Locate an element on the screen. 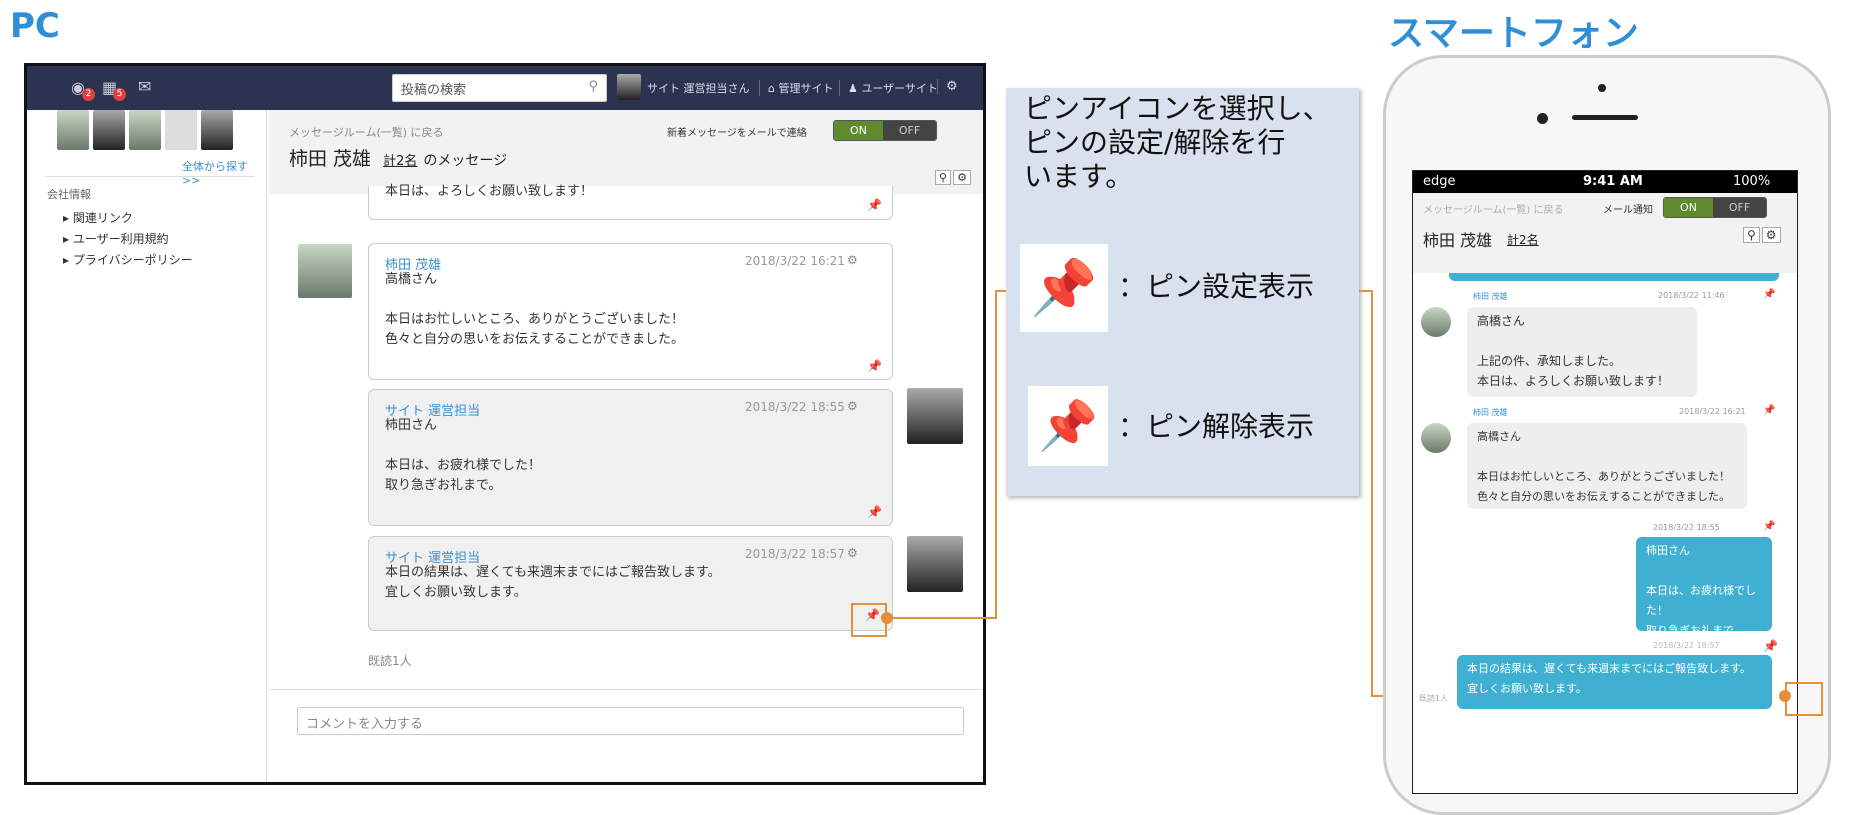 This screenshot has width=1866, height=815. sidebar-link-label: 関連リンク is located at coordinates (102, 218).